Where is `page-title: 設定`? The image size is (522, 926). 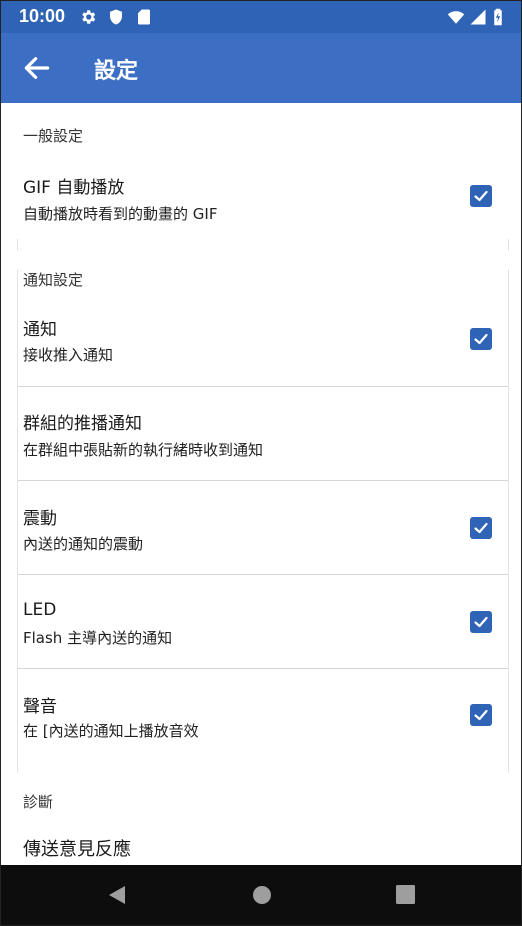 page-title: 設定 is located at coordinates (116, 71).